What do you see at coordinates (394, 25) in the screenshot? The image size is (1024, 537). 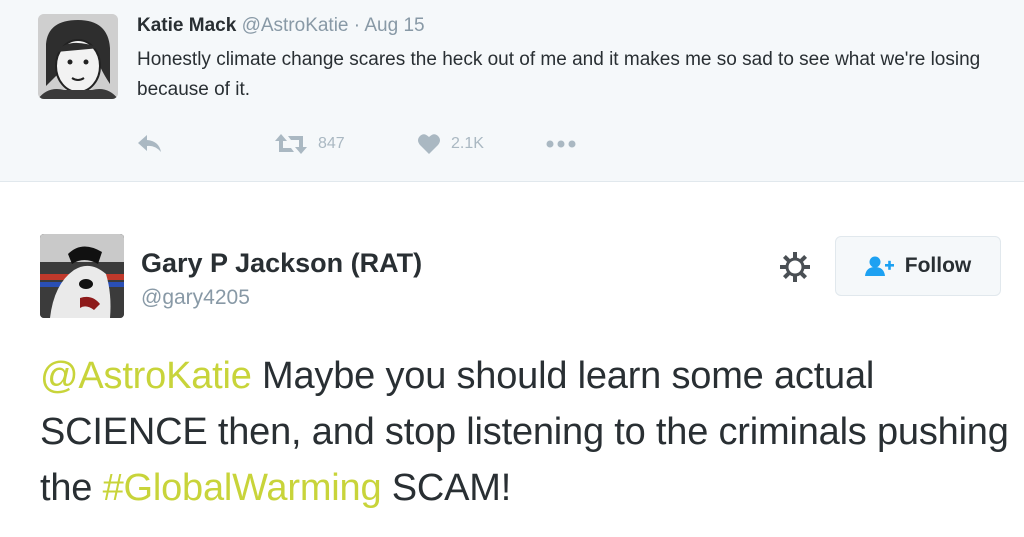 I see `tweet-date: Aug 15` at bounding box center [394, 25].